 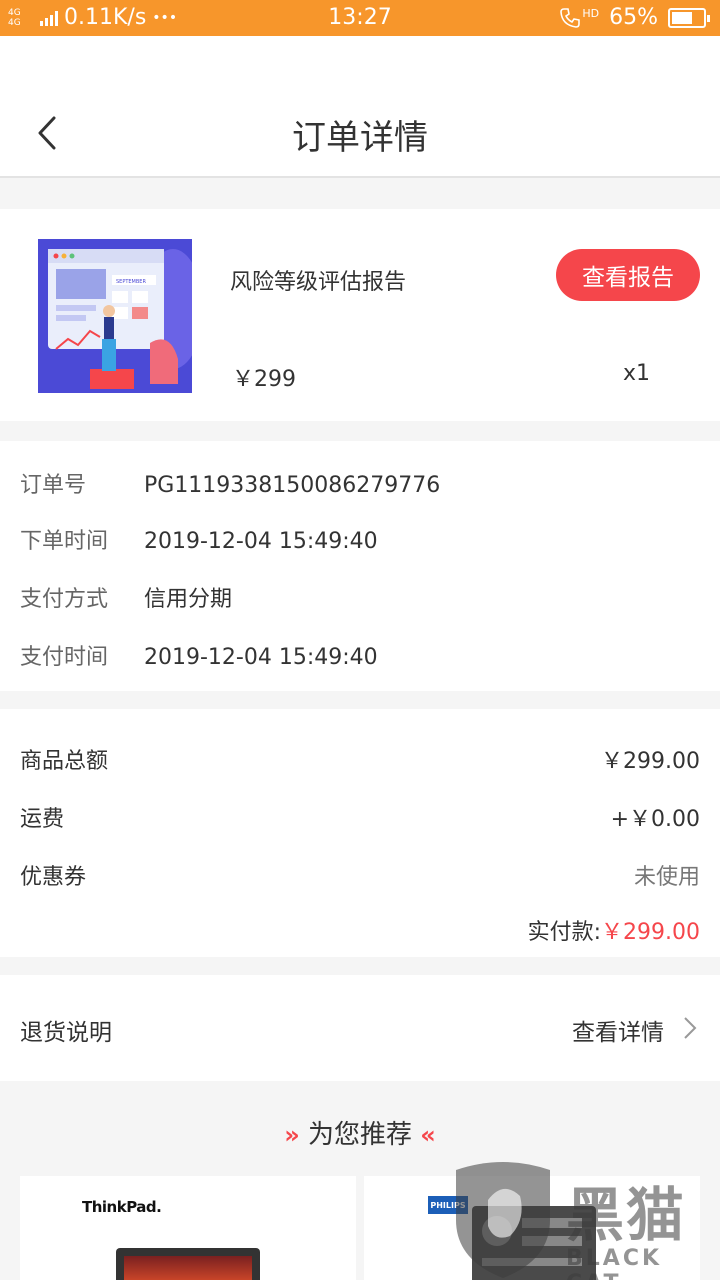 What do you see at coordinates (360, 759) in the screenshot?
I see `goods-total-row: 商品总额 ￥299.00` at bounding box center [360, 759].